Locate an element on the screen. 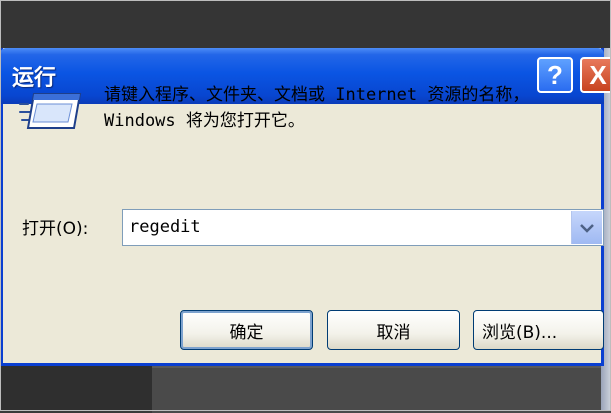  open-label: 打开(O): is located at coordinates (55, 229).